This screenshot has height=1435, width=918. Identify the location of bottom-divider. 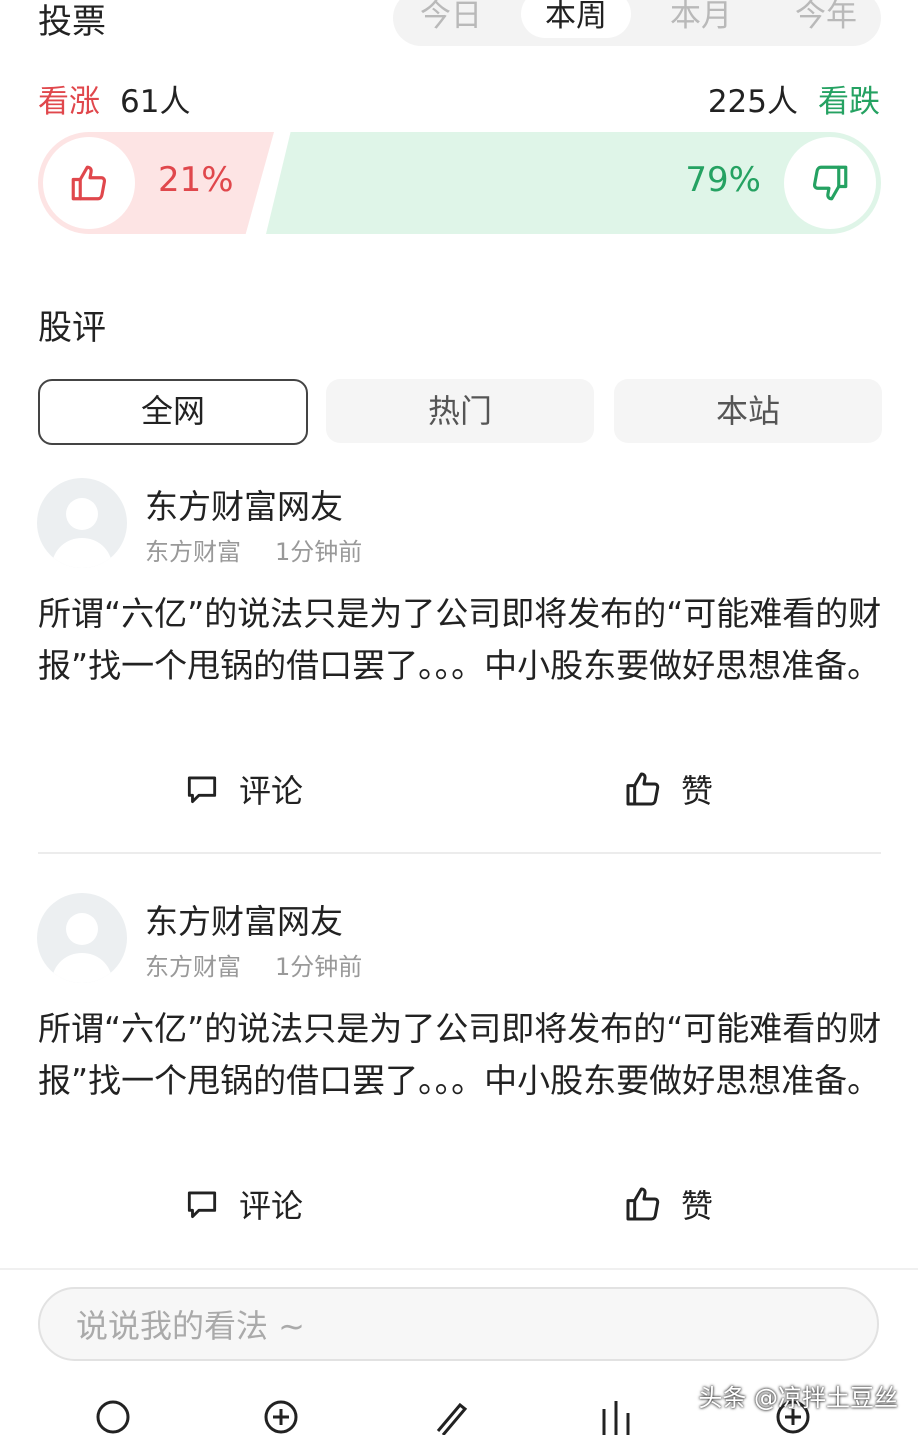
(459, 1269).